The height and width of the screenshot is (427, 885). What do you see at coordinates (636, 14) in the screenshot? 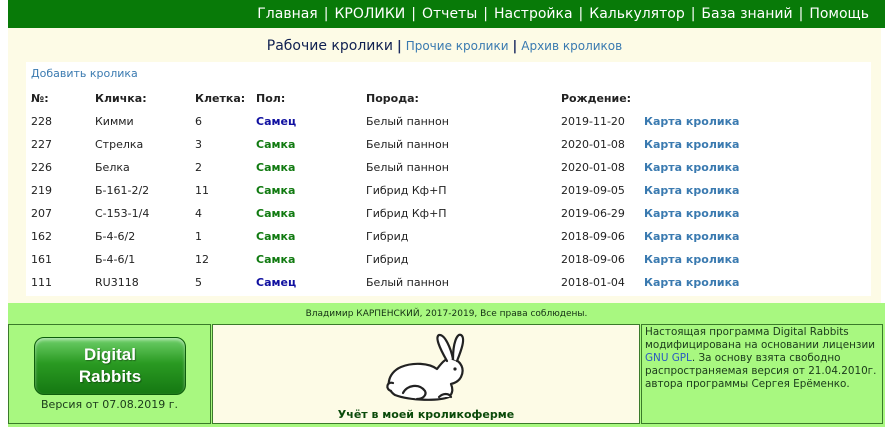
I see `nav-item-4: Калькулятор` at bounding box center [636, 14].